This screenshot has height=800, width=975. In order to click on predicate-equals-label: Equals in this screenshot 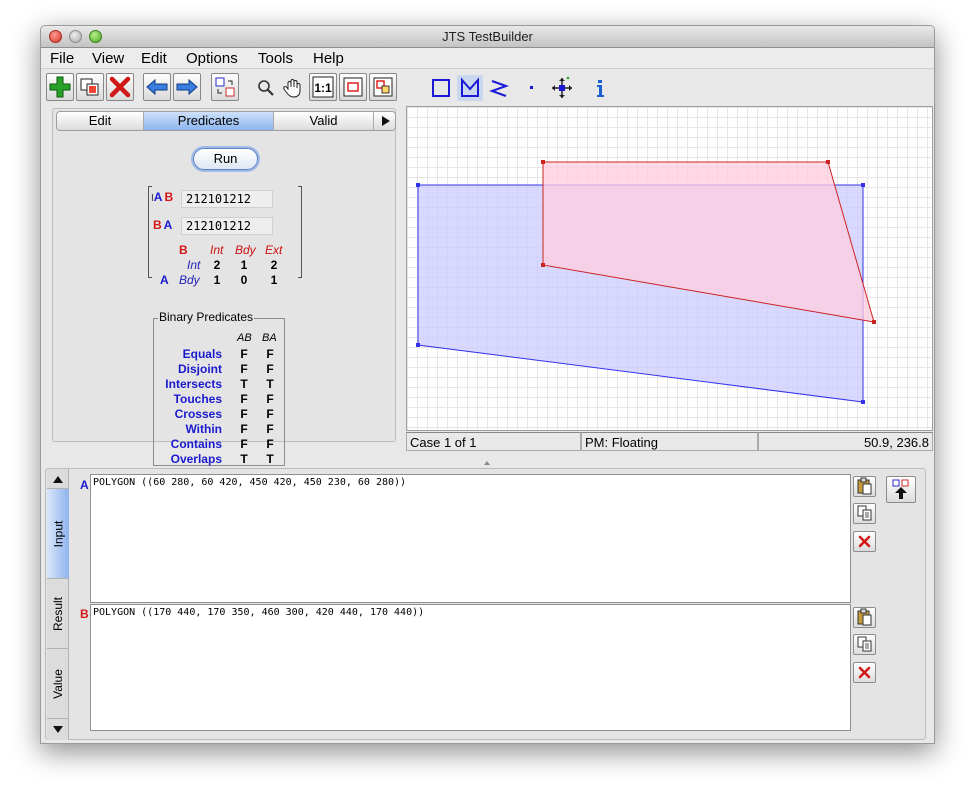, I will do `click(202, 354)`.